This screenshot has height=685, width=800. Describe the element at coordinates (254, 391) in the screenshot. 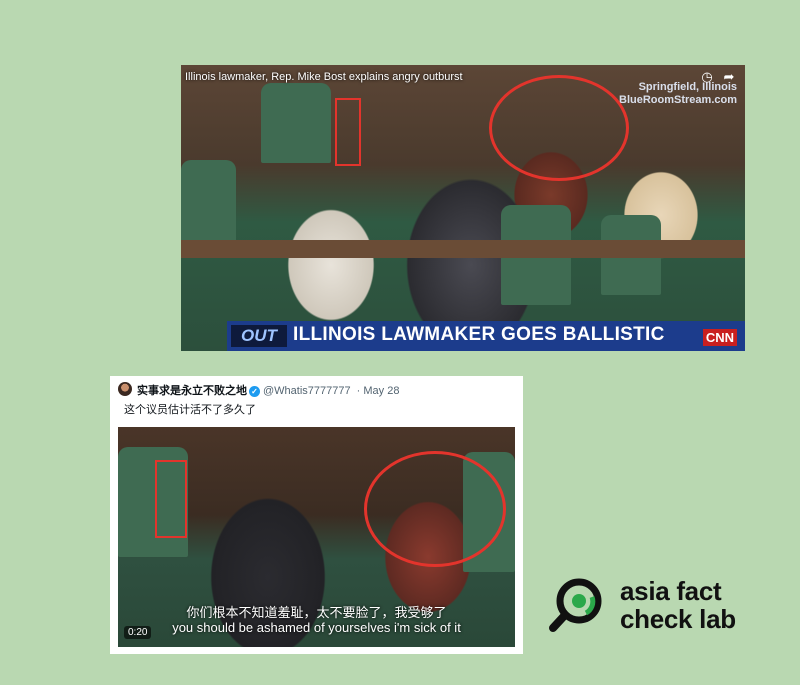

I see `verified-icon: ✓` at that location.